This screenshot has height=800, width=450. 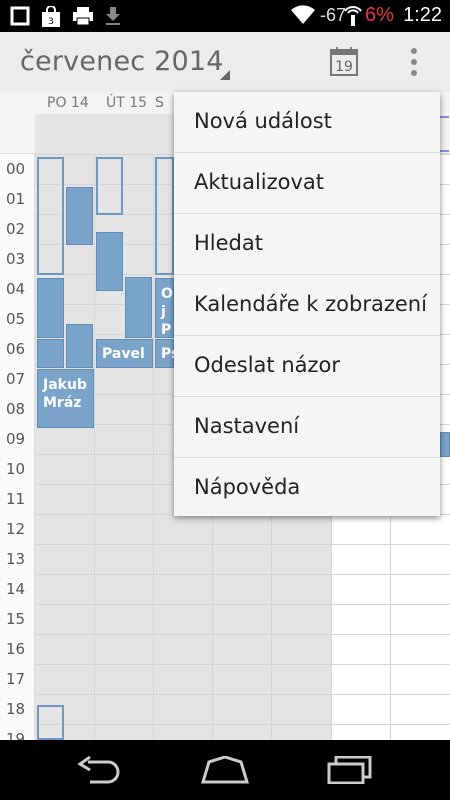 I want to click on event-label: O j P, so click(x=167, y=312).